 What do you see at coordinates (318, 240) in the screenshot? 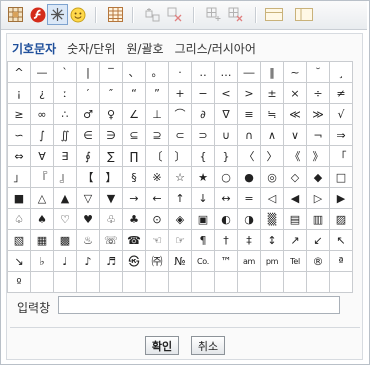
I see `symbol-cell: ↙` at bounding box center [318, 240].